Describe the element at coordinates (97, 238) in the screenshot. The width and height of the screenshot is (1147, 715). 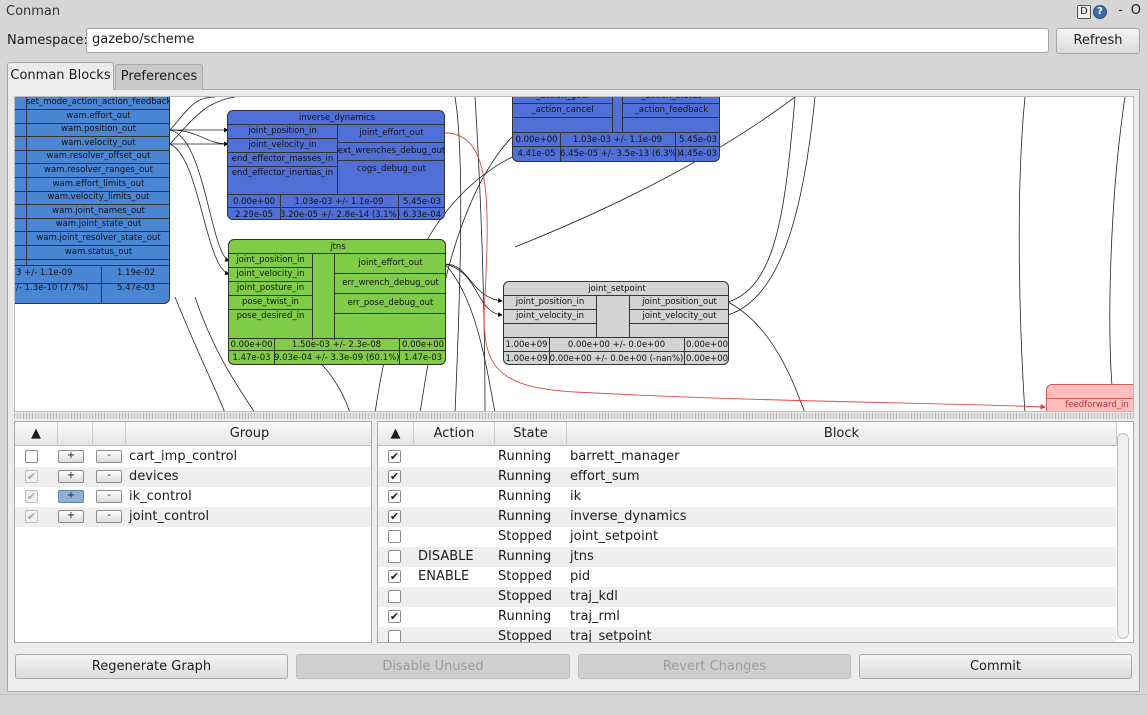
I see `output-port: wam.joint_resolver_state_out` at that location.